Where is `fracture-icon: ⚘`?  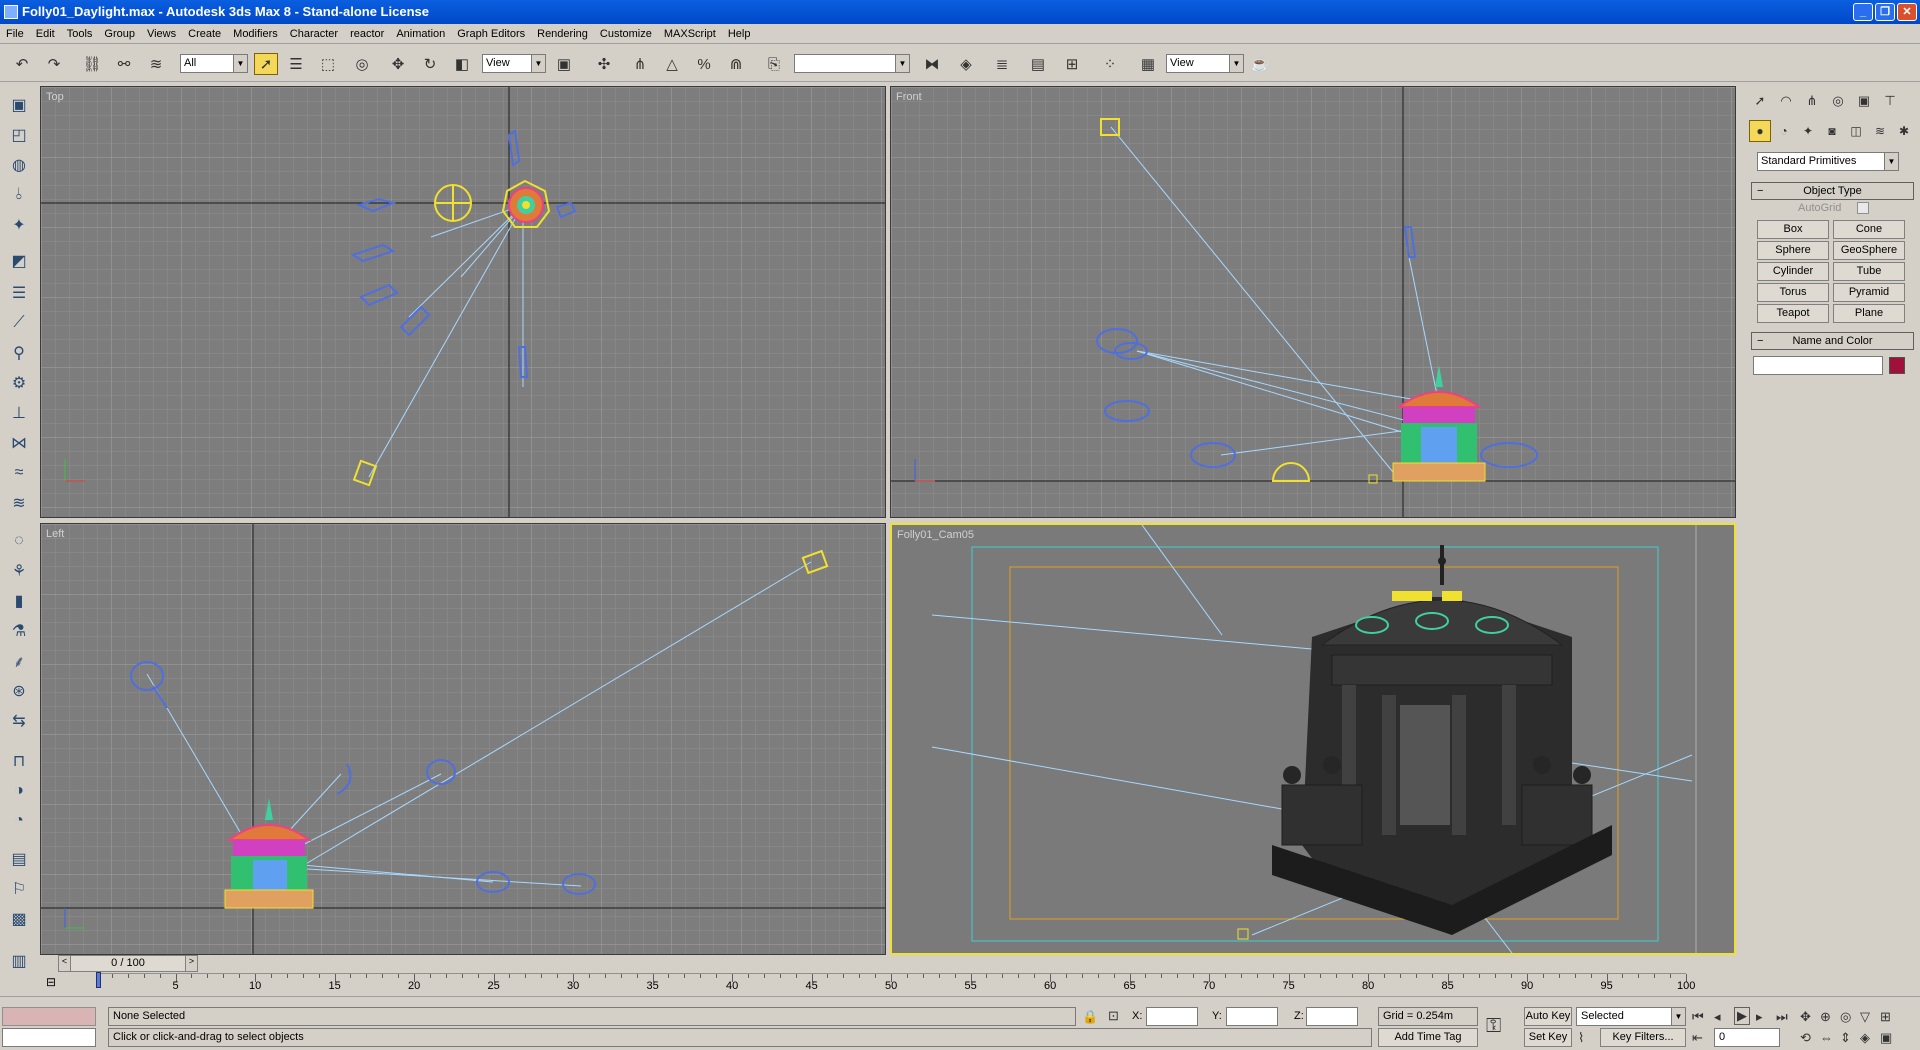 fracture-icon: ⚘ is located at coordinates (19, 571).